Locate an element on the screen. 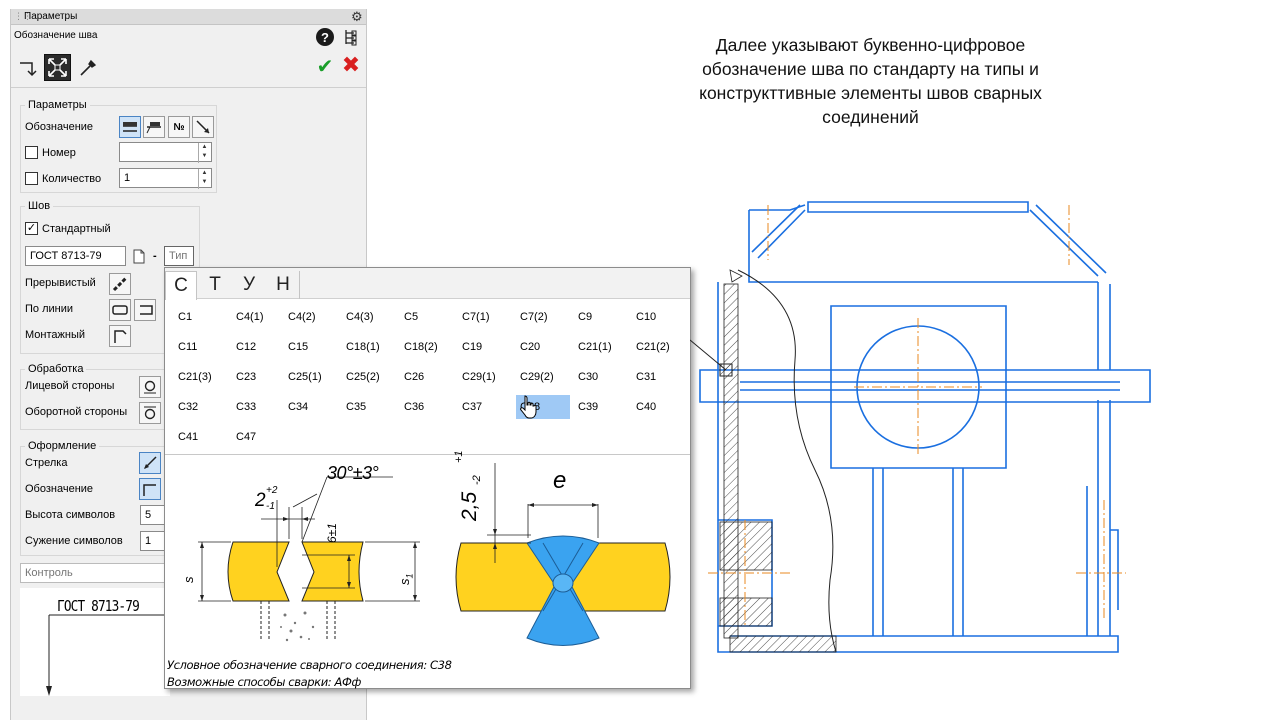  hand-cursor-icon is located at coordinates (528, 407).